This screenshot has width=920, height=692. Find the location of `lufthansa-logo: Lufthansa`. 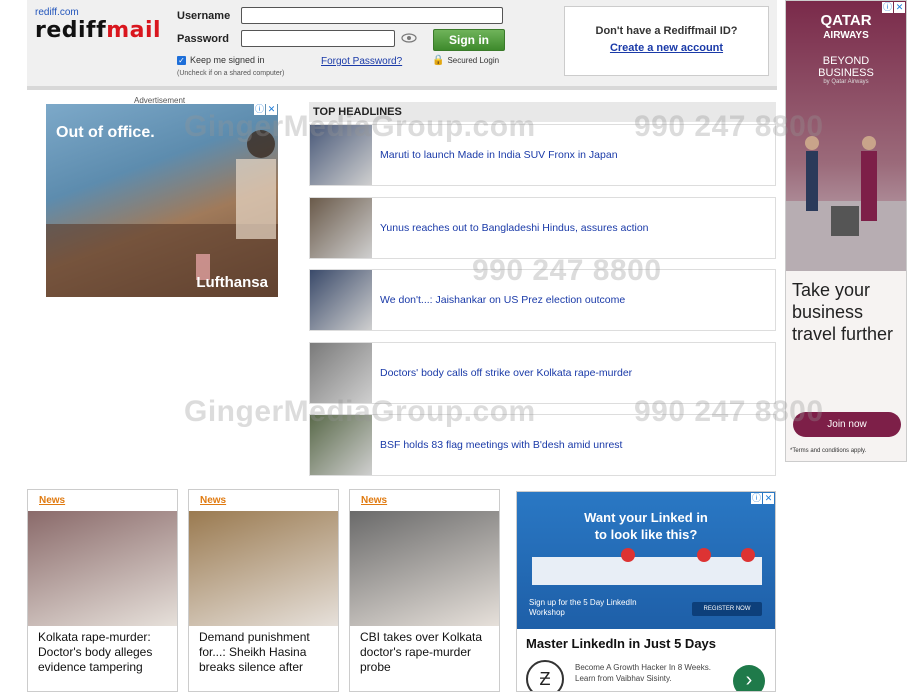

lufthansa-logo: Lufthansa is located at coordinates (232, 282).